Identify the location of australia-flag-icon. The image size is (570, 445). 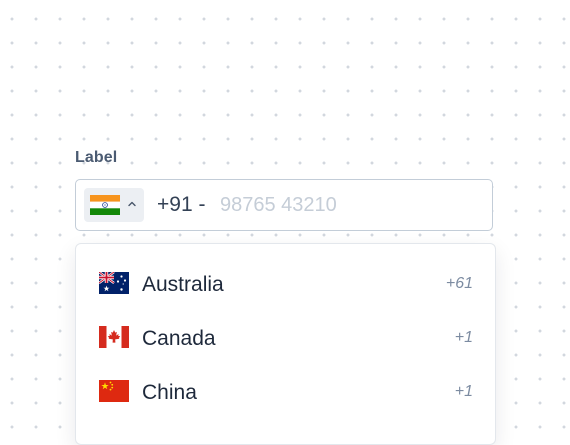
(114, 283).